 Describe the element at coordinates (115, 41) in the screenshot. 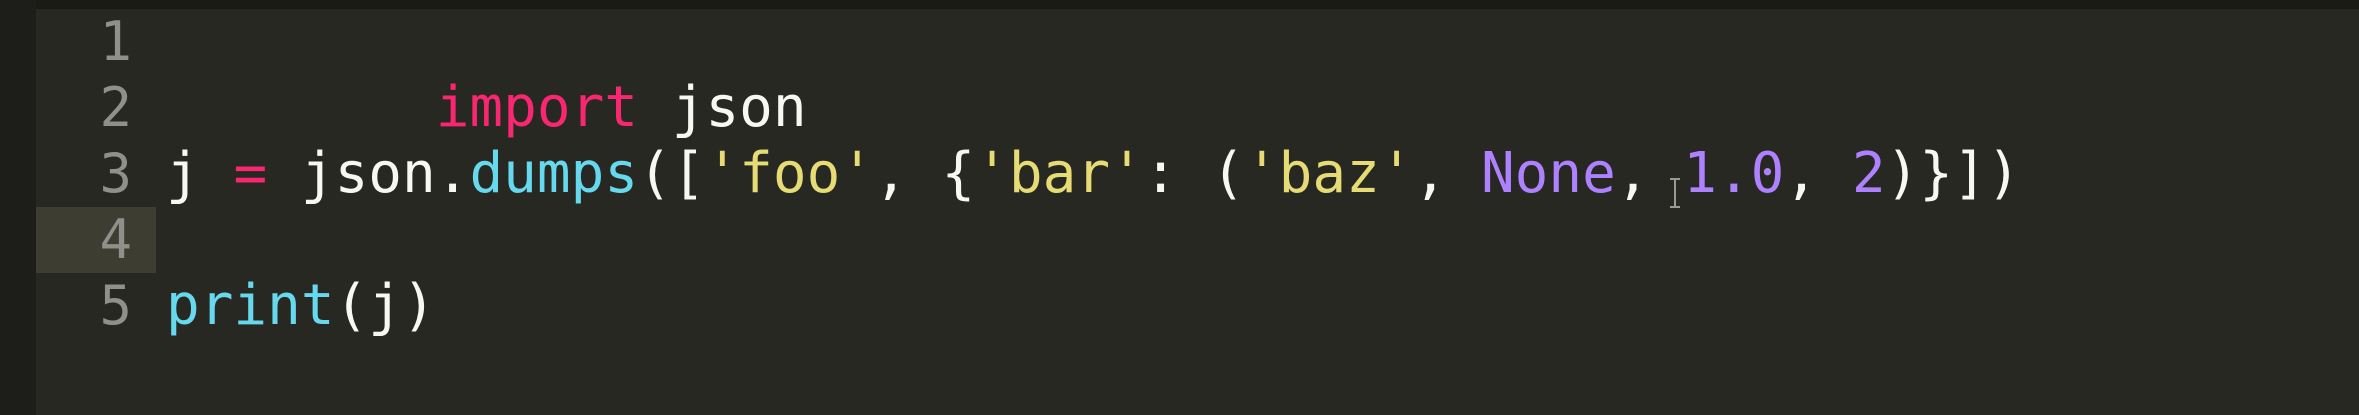

I see `line-number: 1` at that location.